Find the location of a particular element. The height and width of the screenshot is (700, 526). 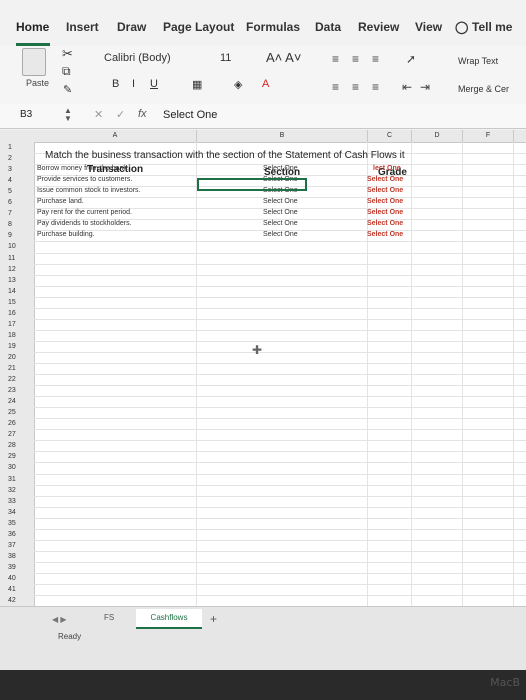

enter-icon: ✓ is located at coordinates (120, 114).